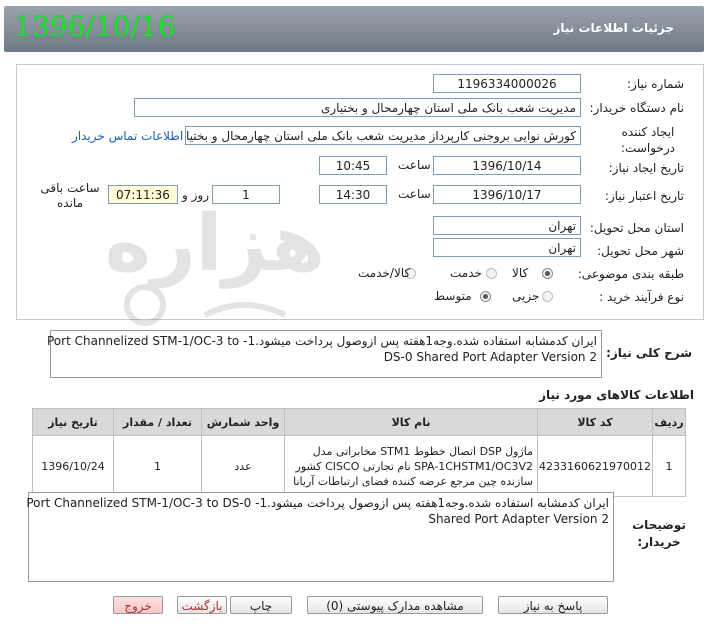 The width and height of the screenshot is (712, 627). What do you see at coordinates (641, 297) in the screenshot?
I see `process-label: نوع فرآیند خرید :` at bounding box center [641, 297].